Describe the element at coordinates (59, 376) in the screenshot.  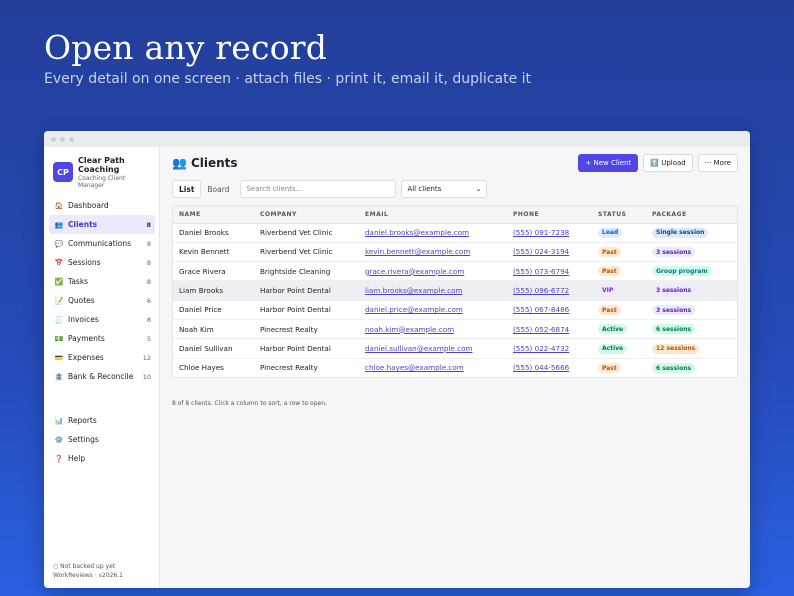
I see `bank-icon: 🏦` at that location.